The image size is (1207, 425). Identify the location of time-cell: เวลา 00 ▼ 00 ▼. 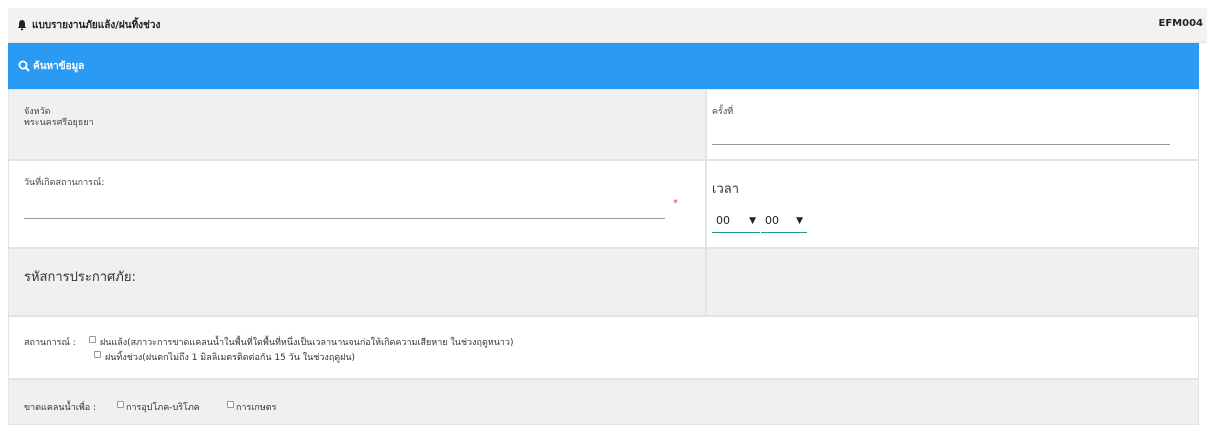
(952, 204).